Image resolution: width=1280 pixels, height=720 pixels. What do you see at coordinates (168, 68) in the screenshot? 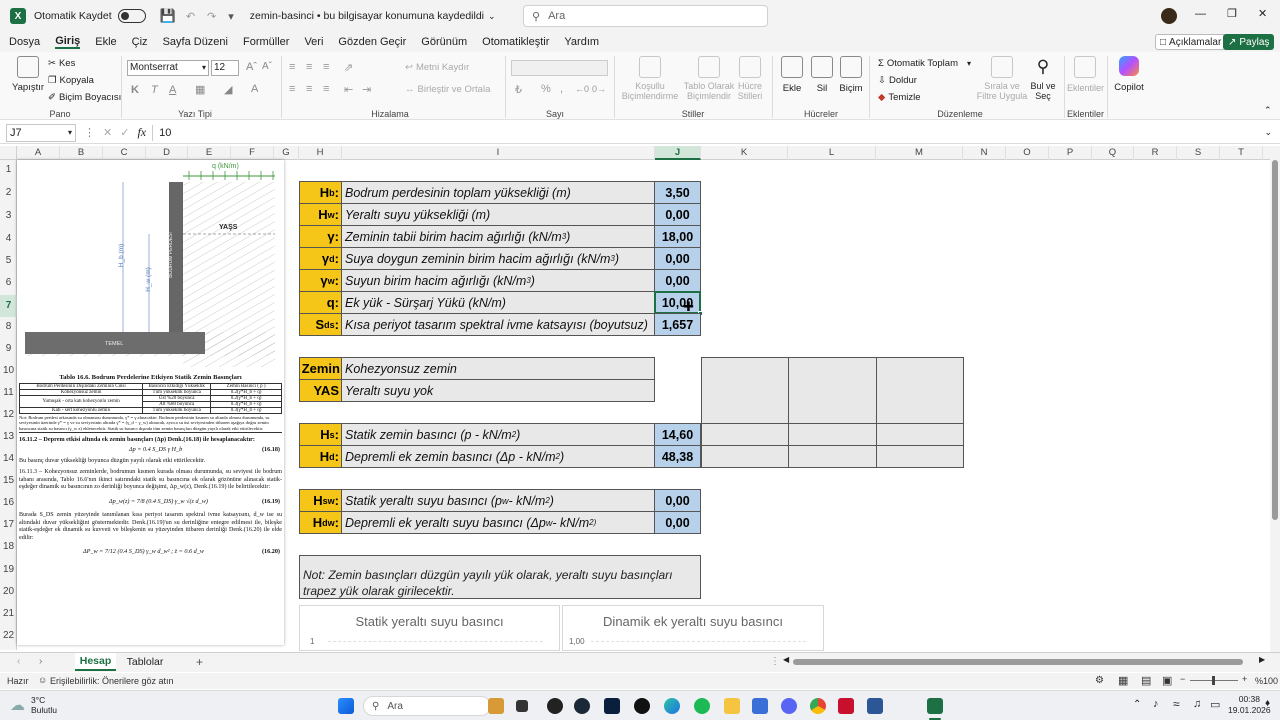
I see `font-name-select: Montserrat ▾` at bounding box center [168, 68].